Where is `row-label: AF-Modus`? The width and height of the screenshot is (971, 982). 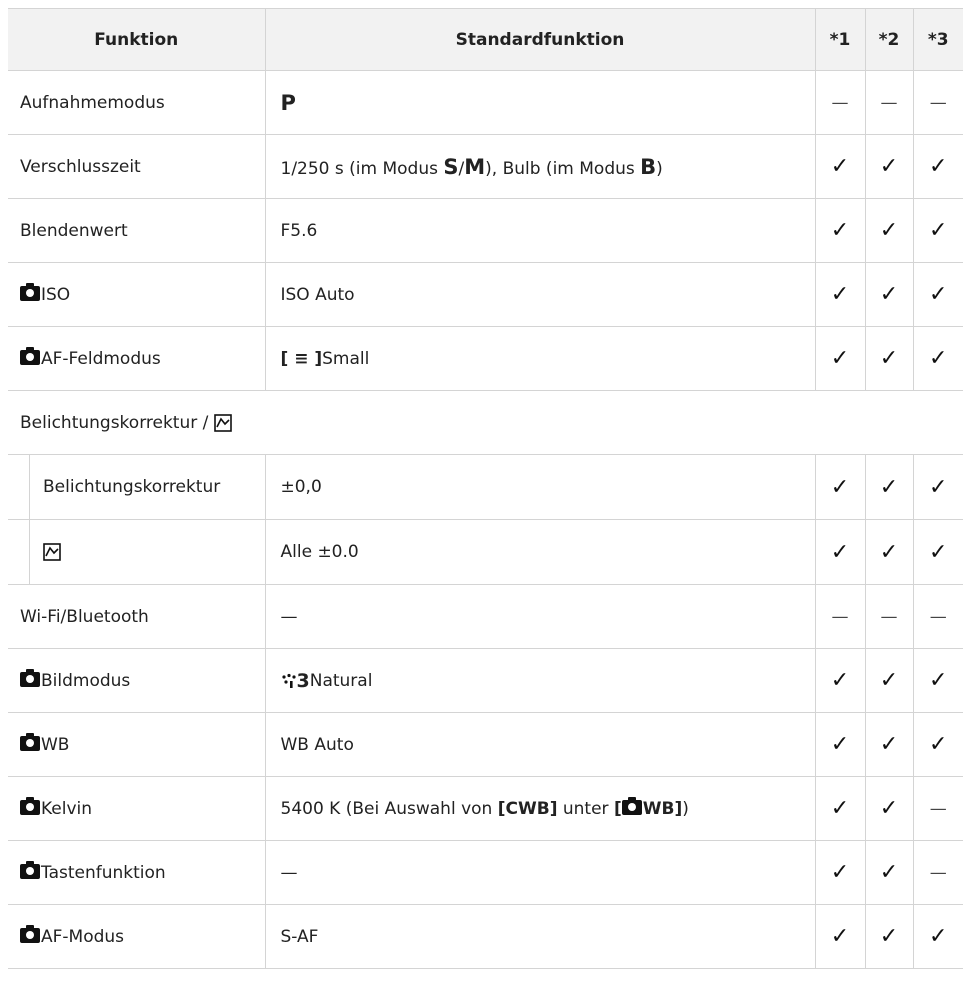 row-label: AF-Modus is located at coordinates (83, 936).